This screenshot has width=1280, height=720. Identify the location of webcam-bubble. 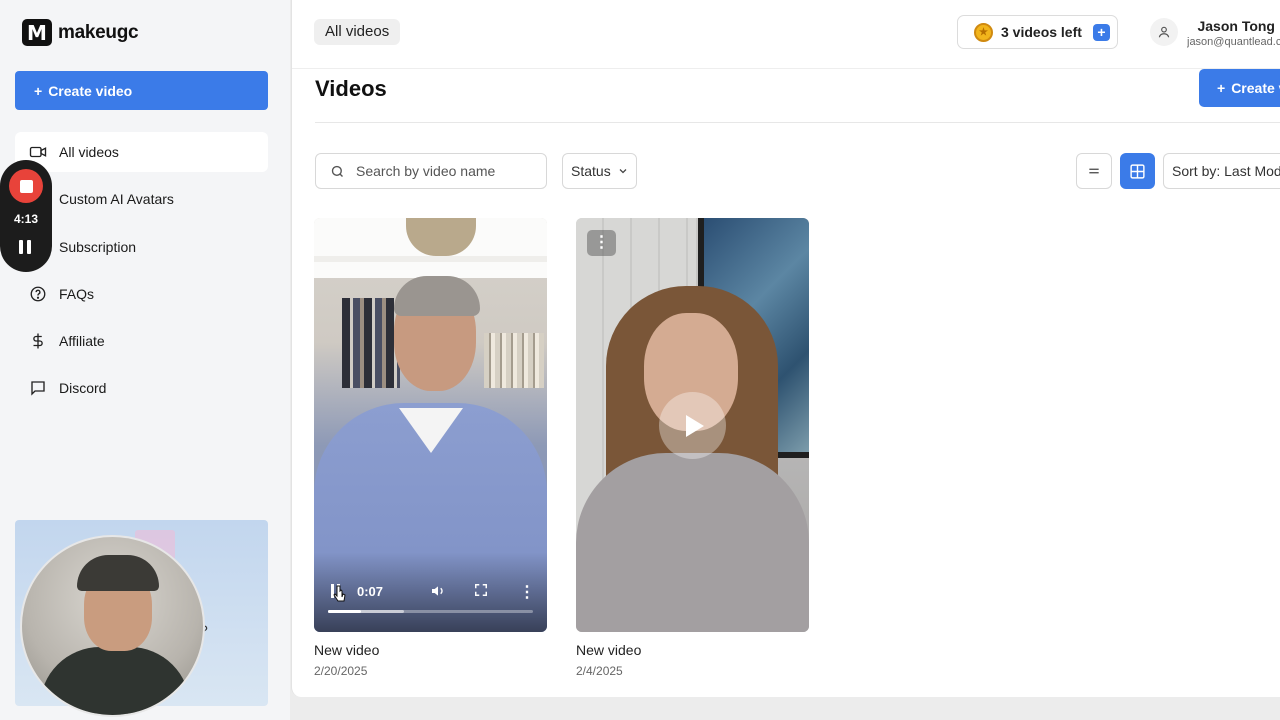
(112, 626).